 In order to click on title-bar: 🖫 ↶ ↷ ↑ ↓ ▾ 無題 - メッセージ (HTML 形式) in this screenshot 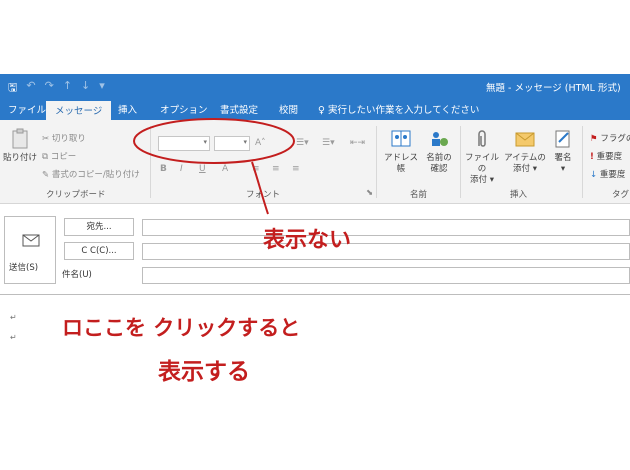, I will do `click(315, 86)`.